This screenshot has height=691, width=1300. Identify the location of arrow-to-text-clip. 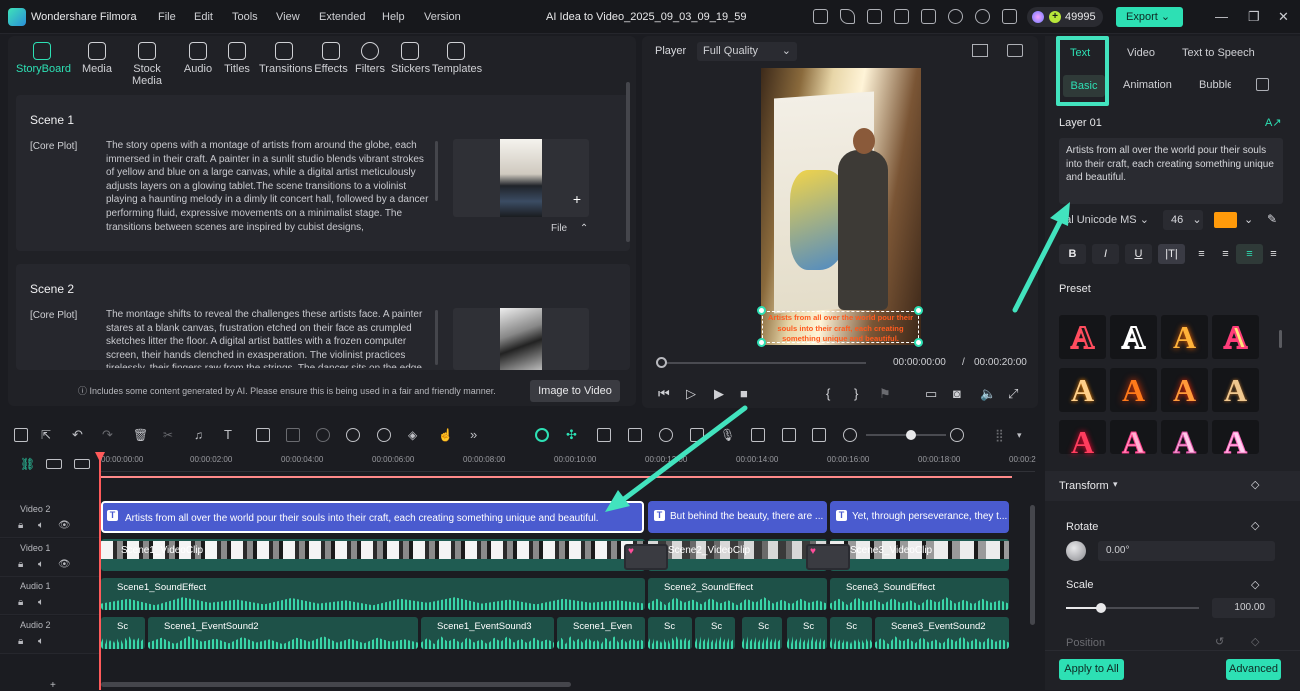
(682, 455).